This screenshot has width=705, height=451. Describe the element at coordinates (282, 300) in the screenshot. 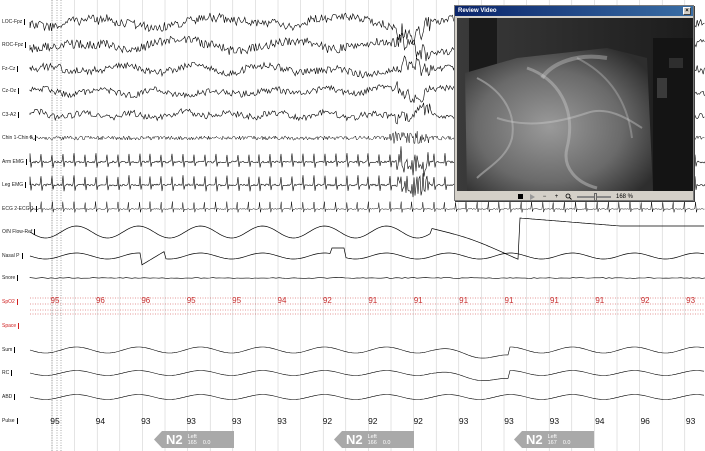

I see `spo2-value: 94` at that location.